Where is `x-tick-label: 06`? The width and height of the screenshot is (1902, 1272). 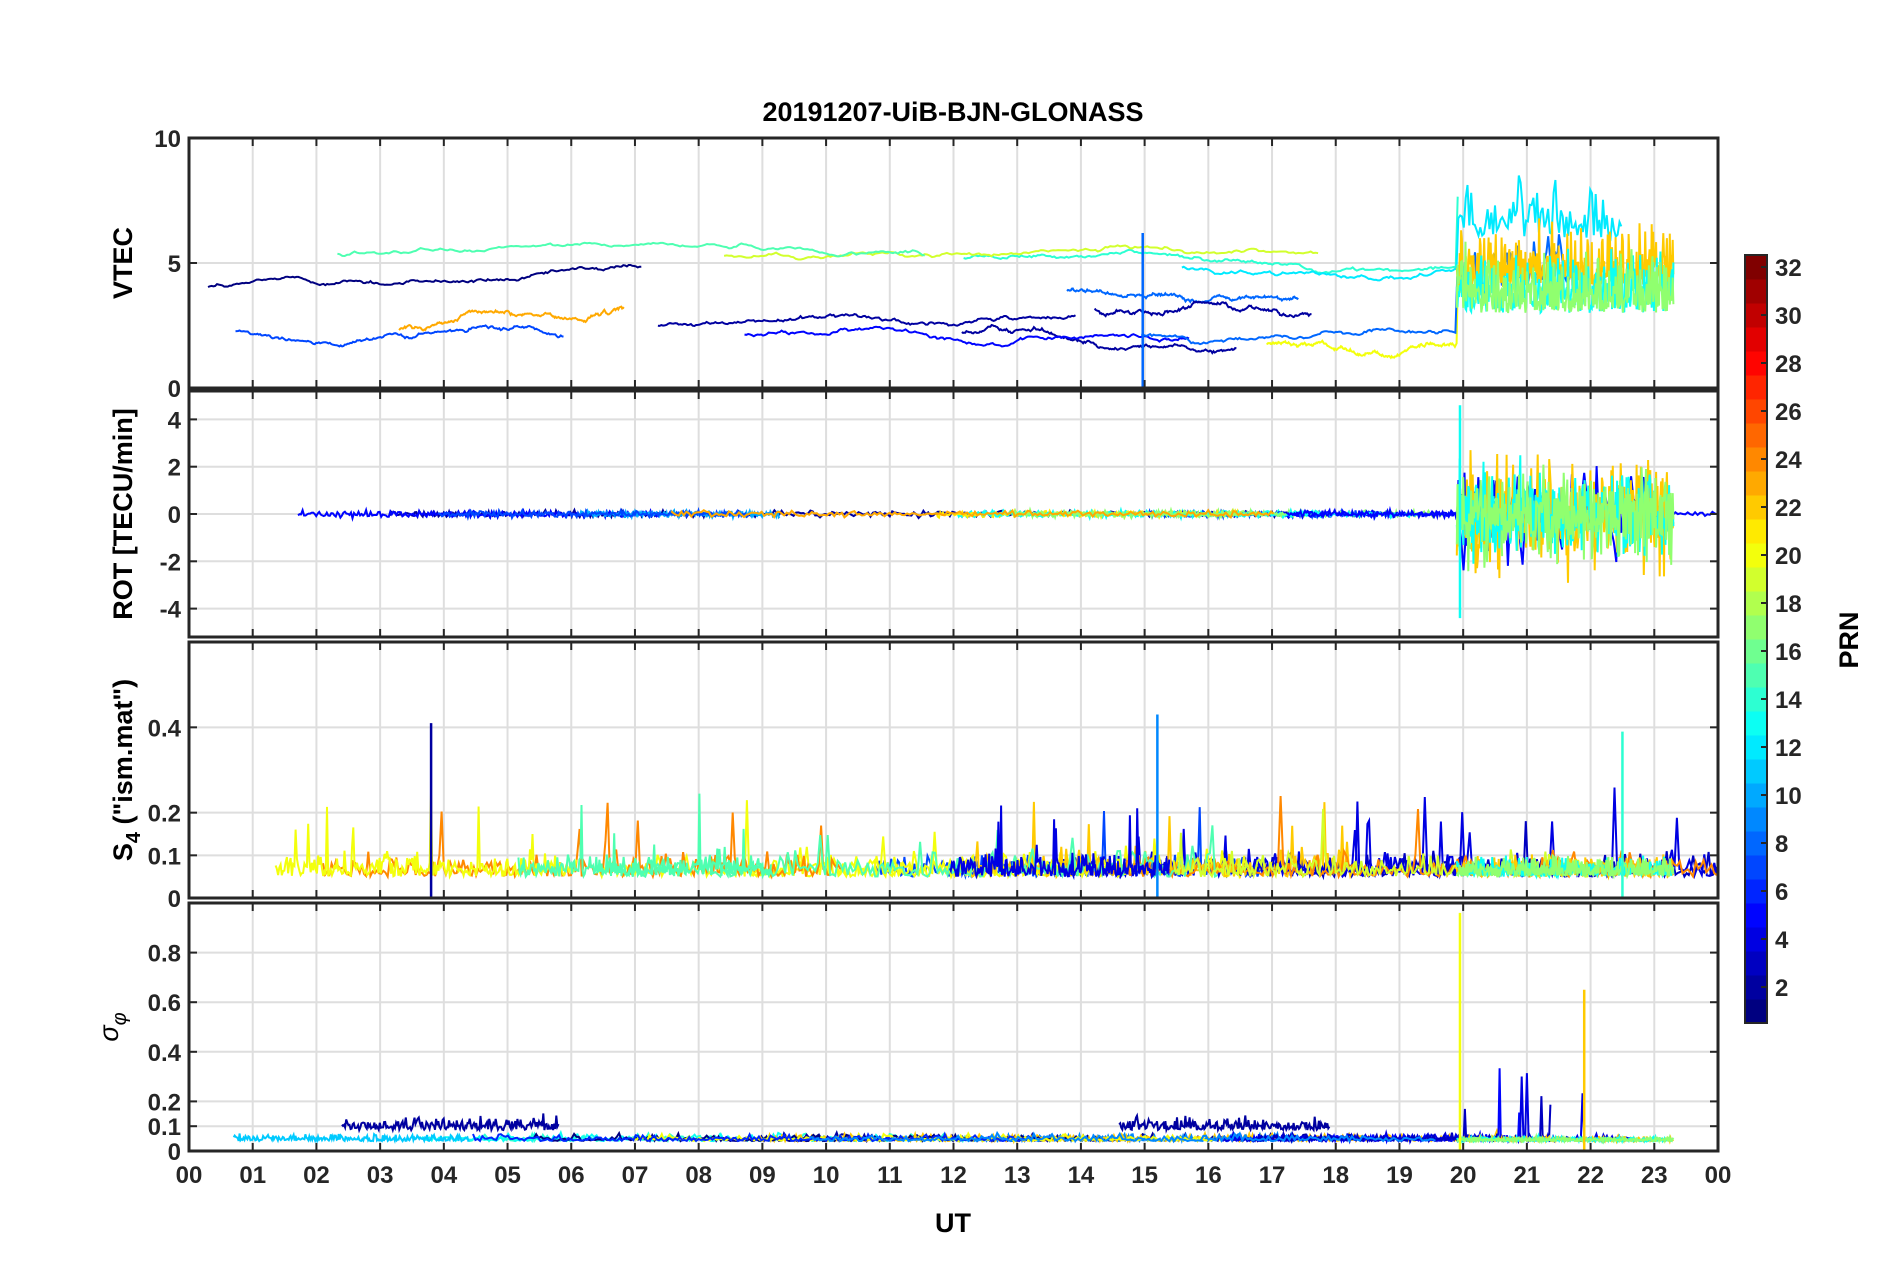 x-tick-label: 06 is located at coordinates (571, 1175).